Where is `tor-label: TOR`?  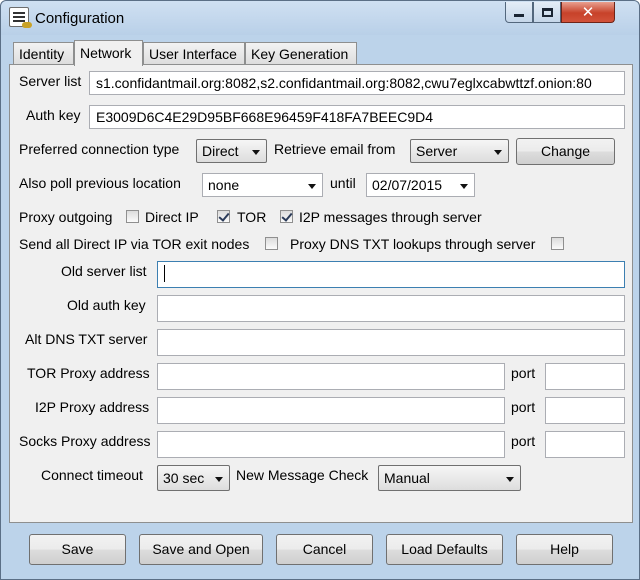
tor-label: TOR is located at coordinates (252, 217).